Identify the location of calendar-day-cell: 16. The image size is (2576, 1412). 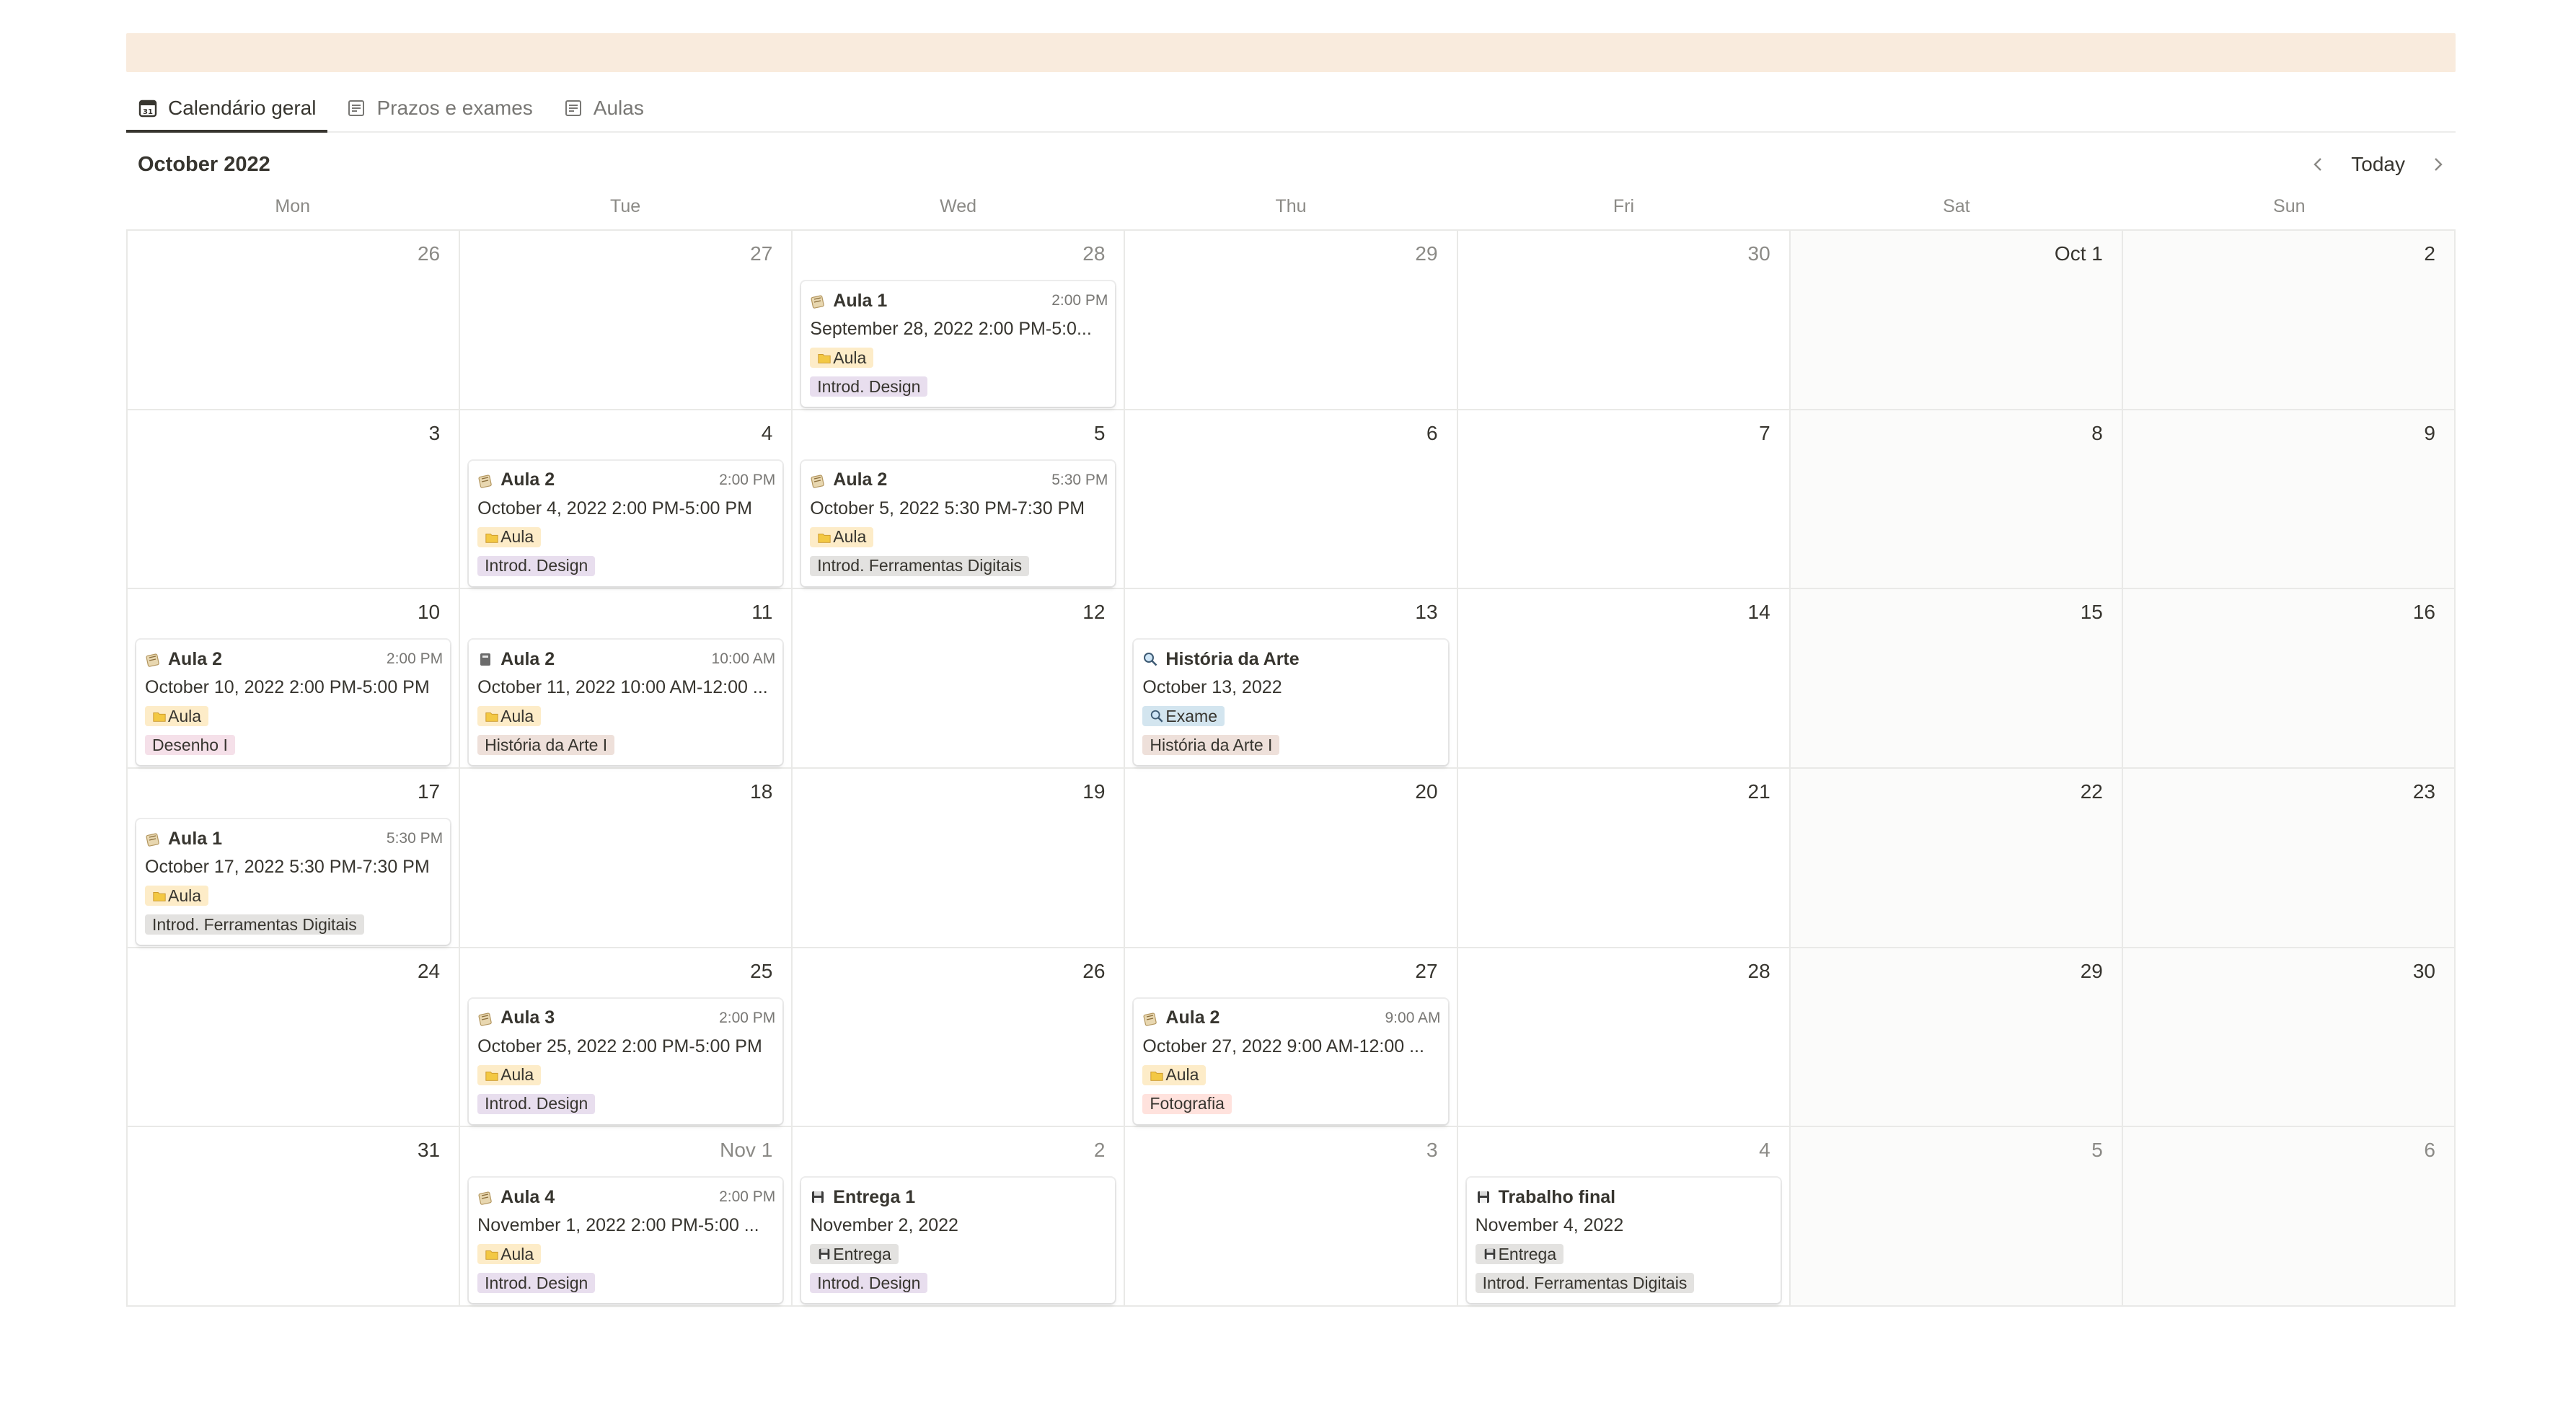
(2289, 679).